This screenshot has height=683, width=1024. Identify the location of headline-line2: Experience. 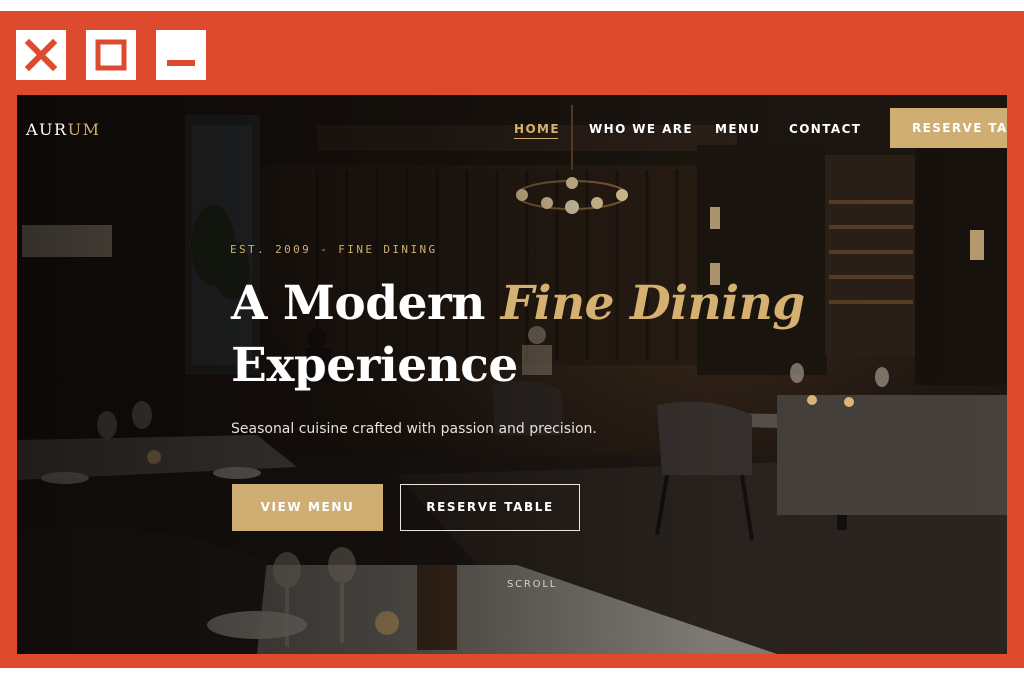
(374, 365).